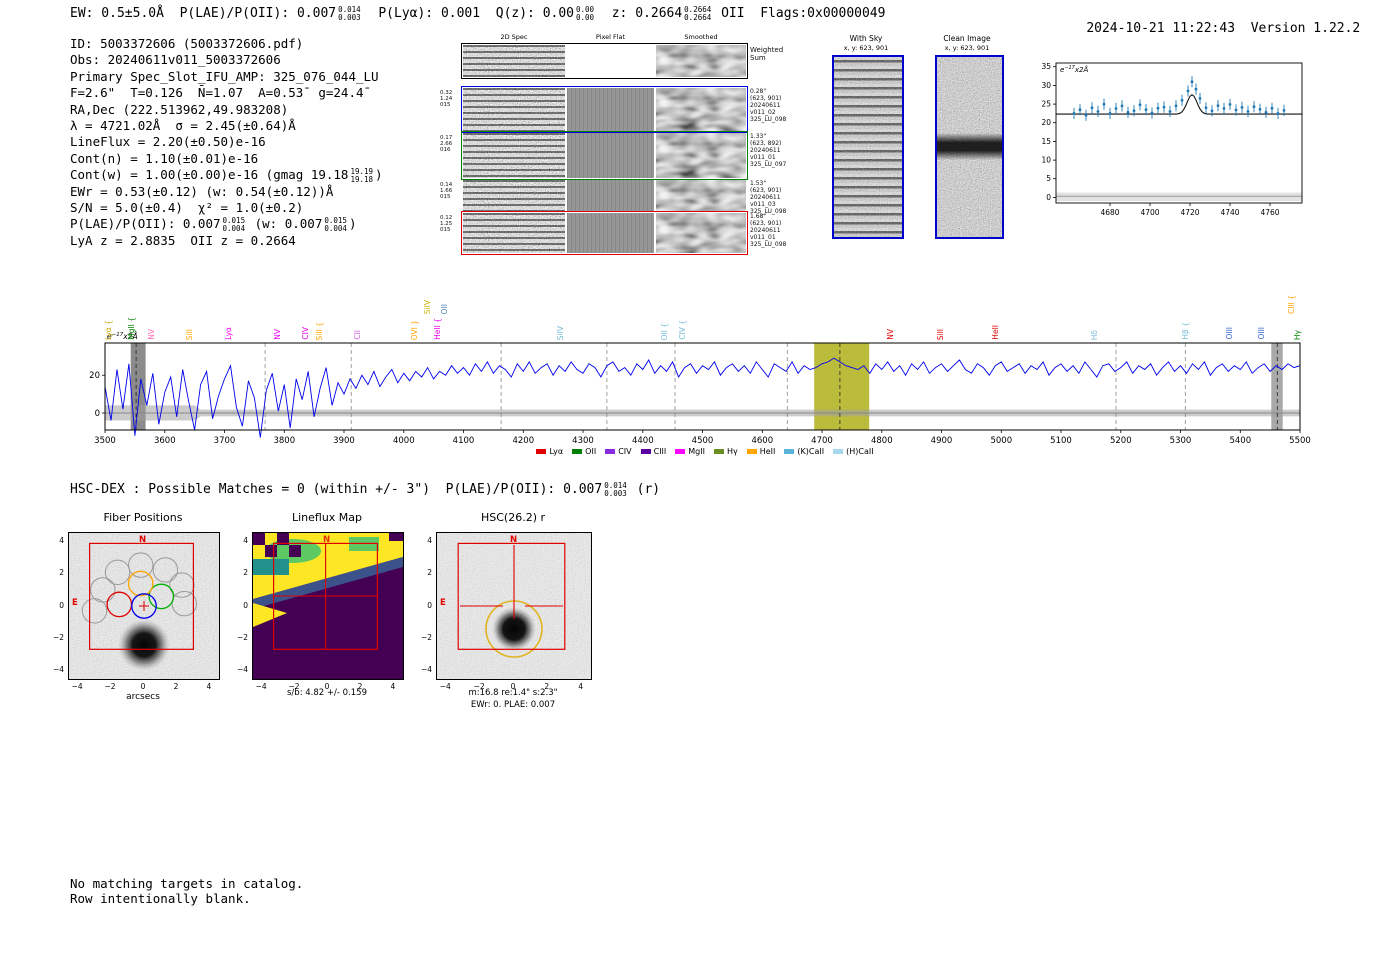 The height and width of the screenshot is (953, 1400). Describe the element at coordinates (139, 588) in the screenshot. I see `fiber-circles-other` at that location.